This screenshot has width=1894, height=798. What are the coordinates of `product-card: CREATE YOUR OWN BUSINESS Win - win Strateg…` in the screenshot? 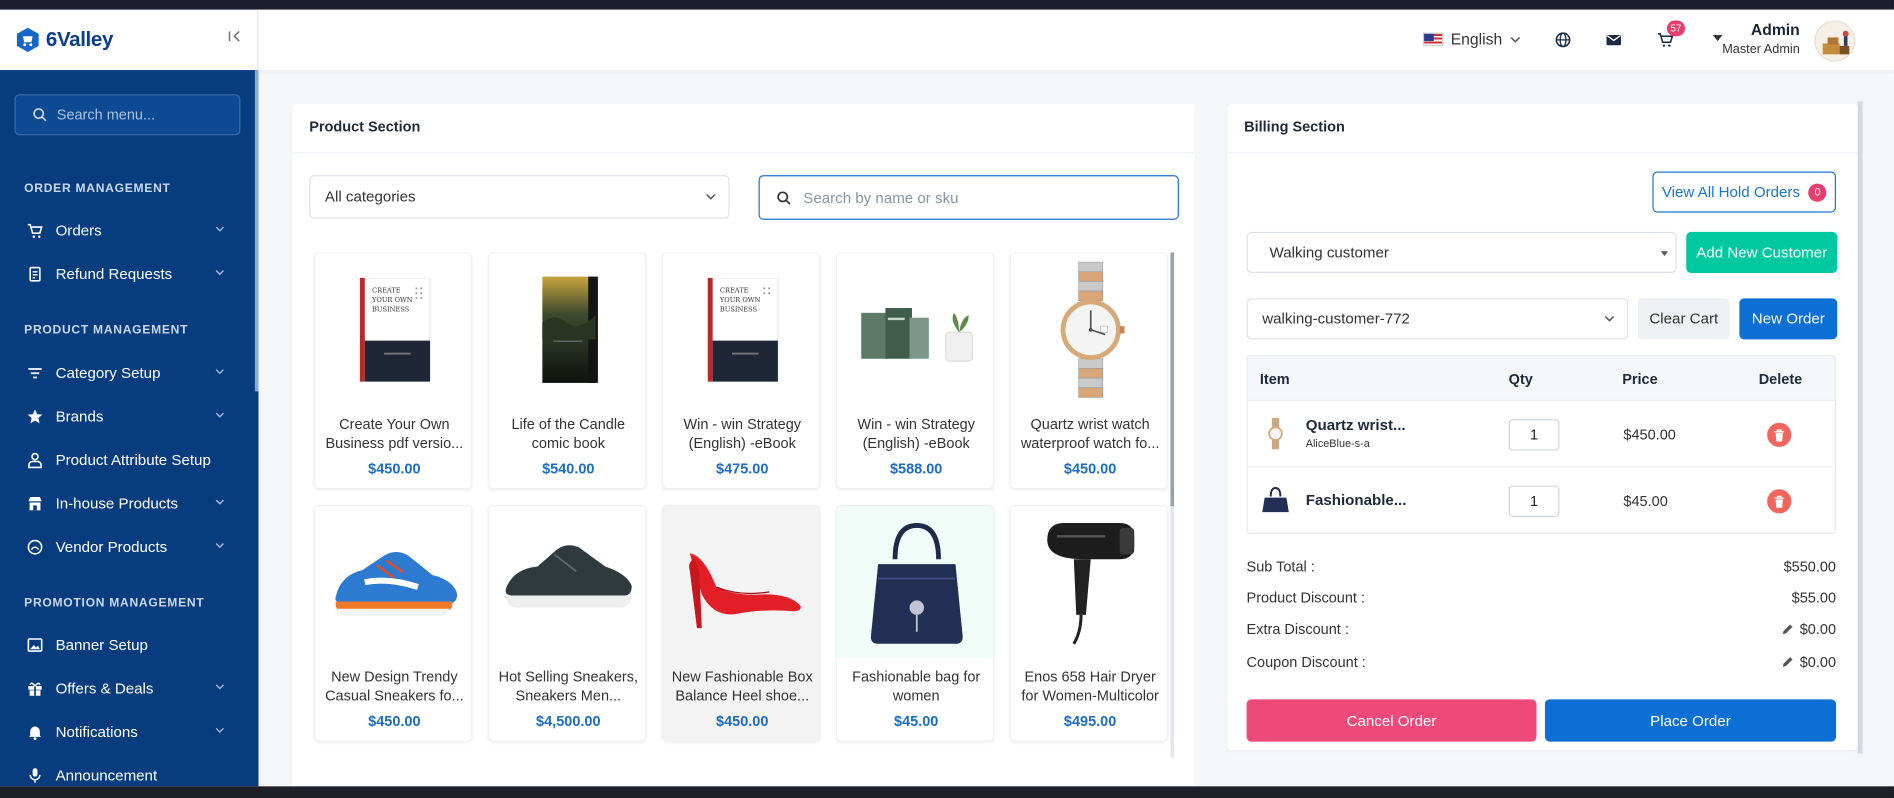 It's located at (741, 371).